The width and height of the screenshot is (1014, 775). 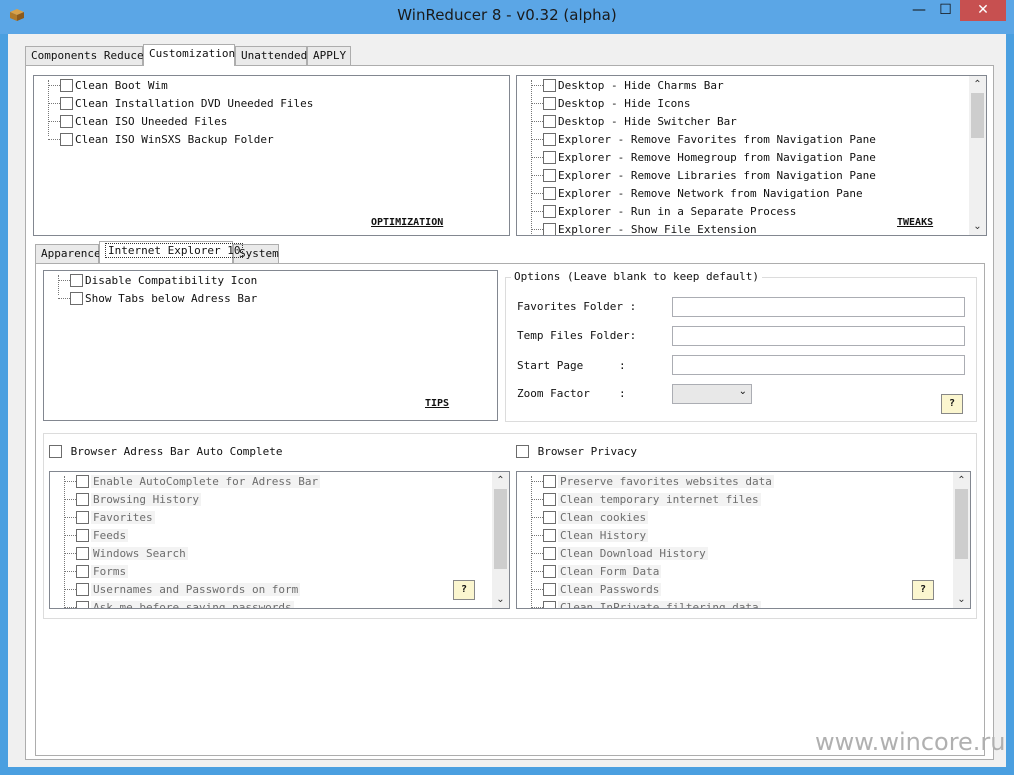 I want to click on zoom-factor-select: ⌄, so click(x=712, y=394).